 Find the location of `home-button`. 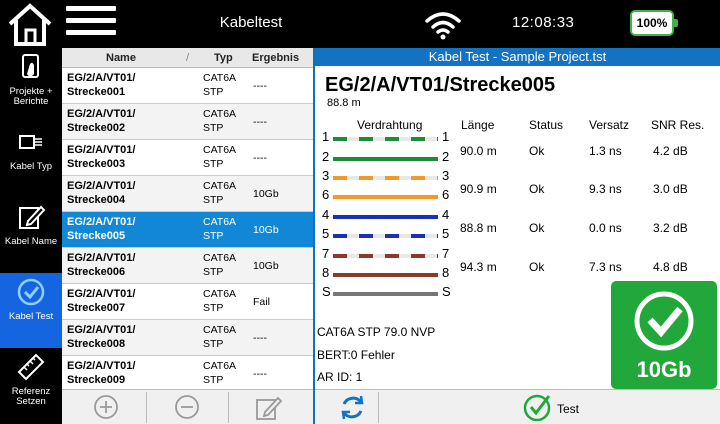

home-button is located at coordinates (30, 24).